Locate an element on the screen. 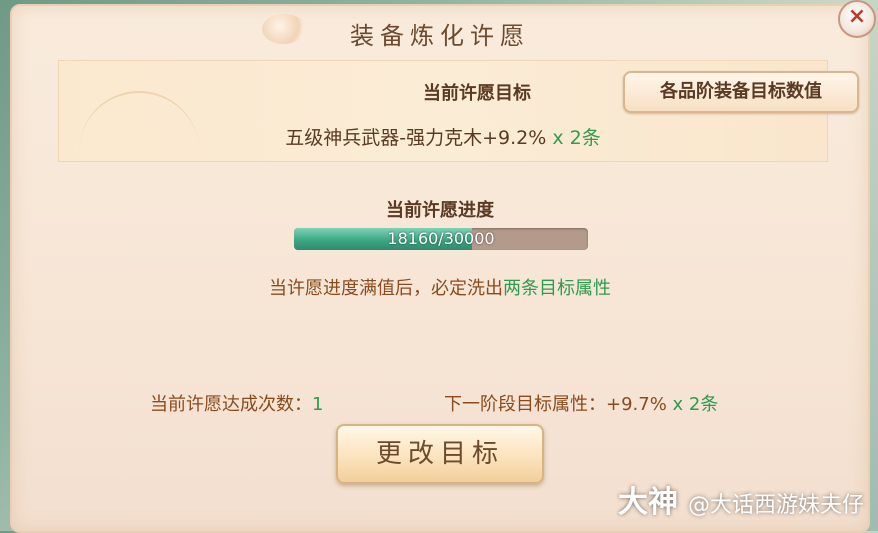  change-target-button: 更改目标 is located at coordinates (440, 454).